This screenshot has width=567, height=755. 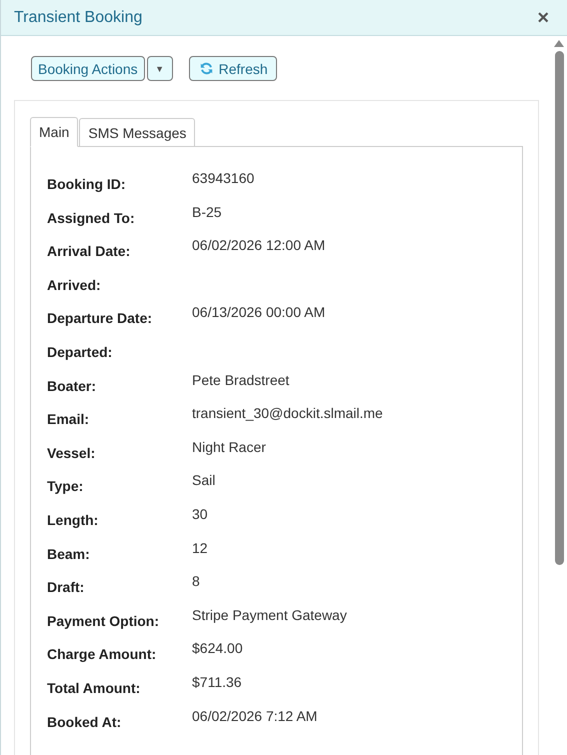 What do you see at coordinates (204, 479) in the screenshot?
I see `field-value: Sail` at bounding box center [204, 479].